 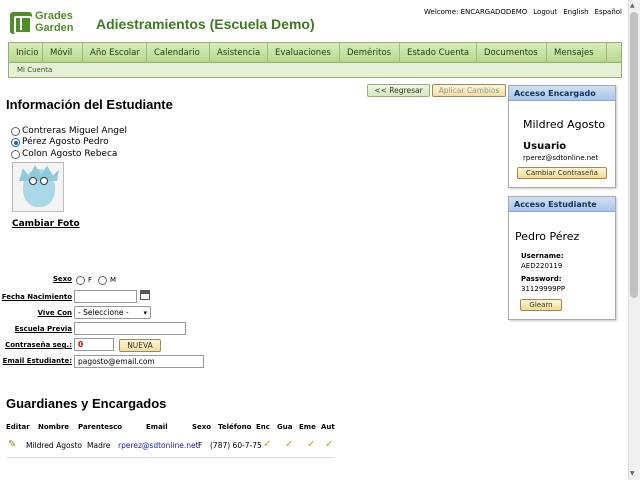 What do you see at coordinates (54, 313) in the screenshot?
I see `vive-con-label: Vive Con` at bounding box center [54, 313].